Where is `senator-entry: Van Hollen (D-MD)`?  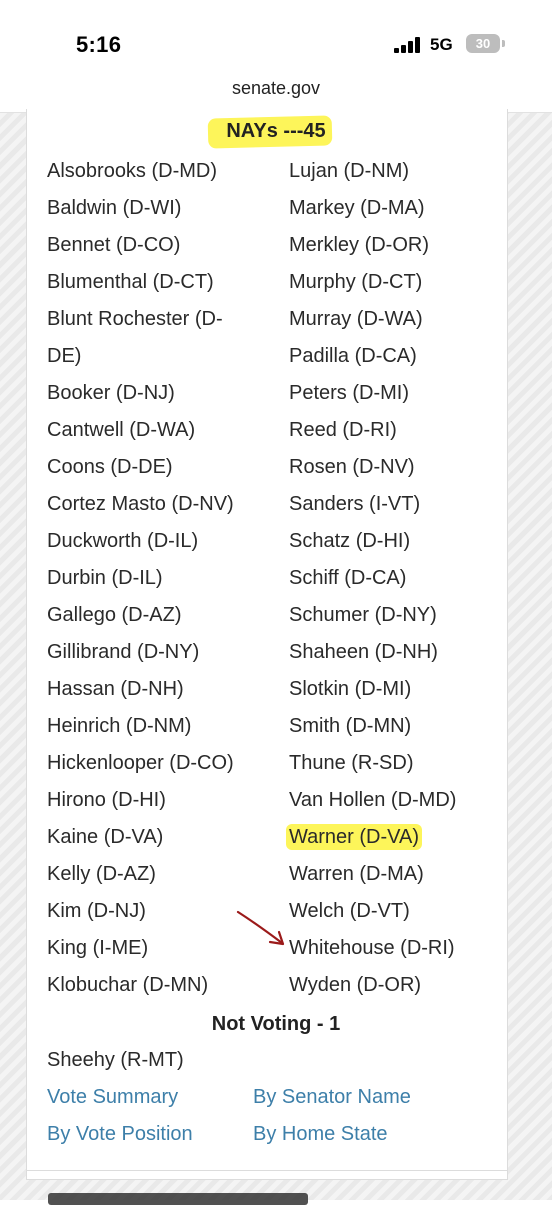 senator-entry: Van Hollen (D-MD) is located at coordinates (372, 800).